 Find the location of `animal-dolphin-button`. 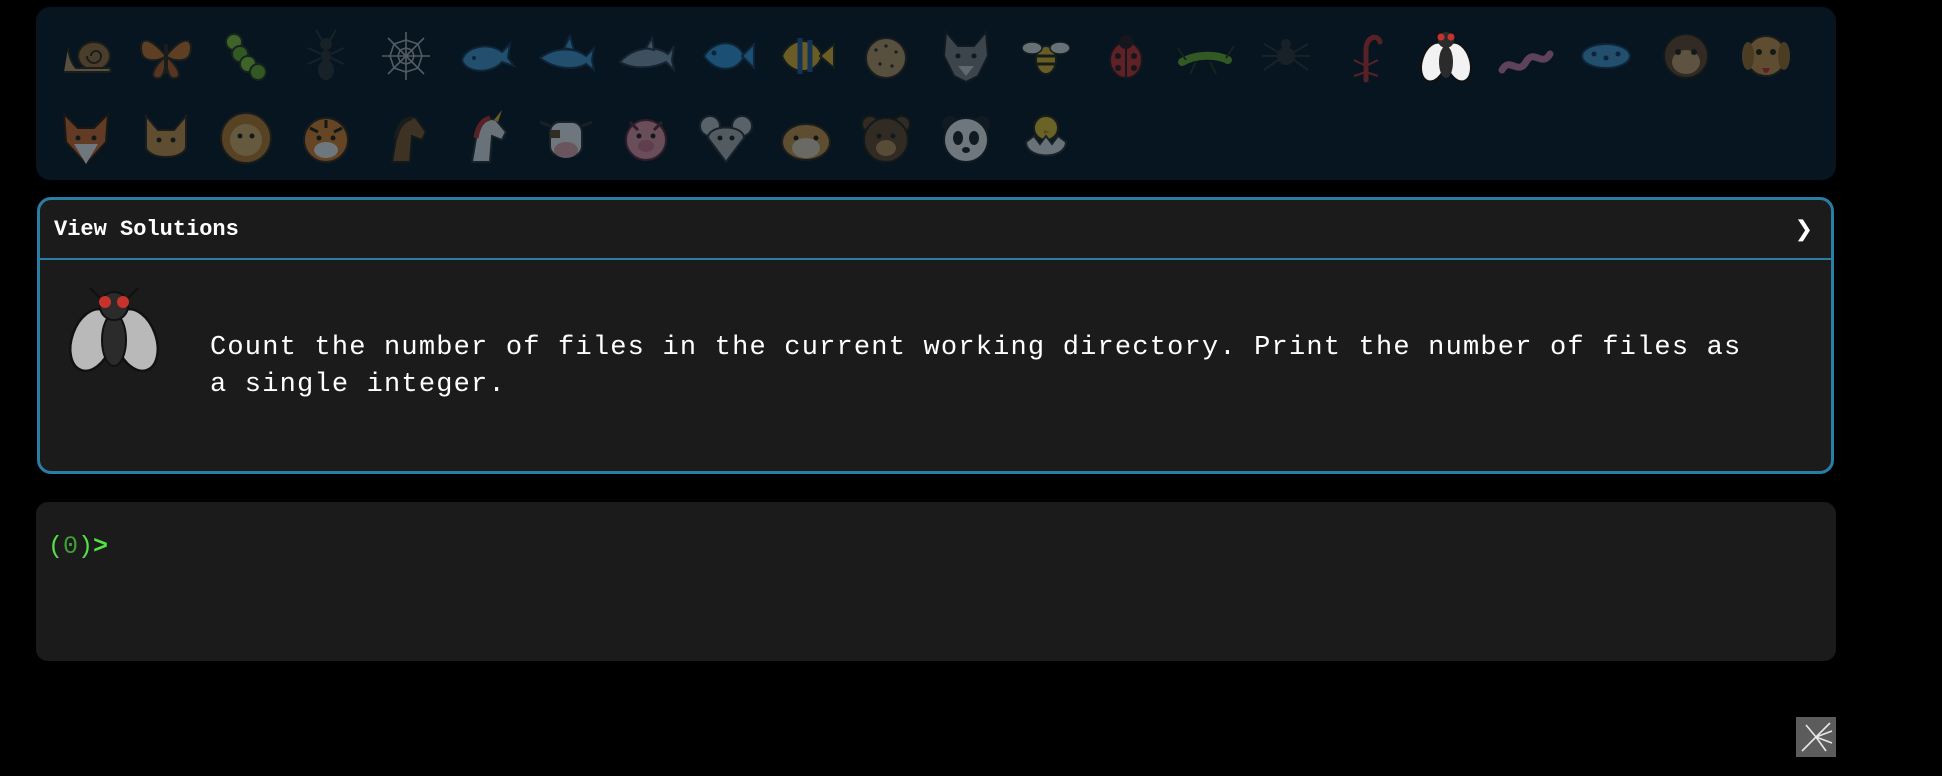

animal-dolphin-button is located at coordinates (646, 58).